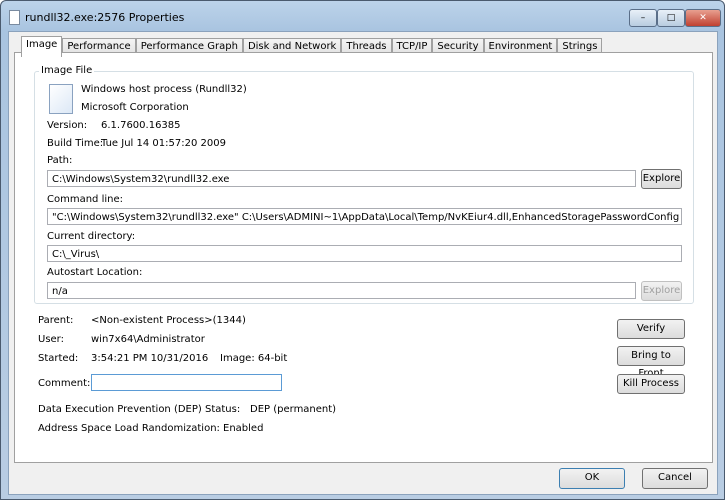  Describe the element at coordinates (341, 178) in the screenshot. I see `path-field: C:\Windows\System32\rundll32.exe` at that location.